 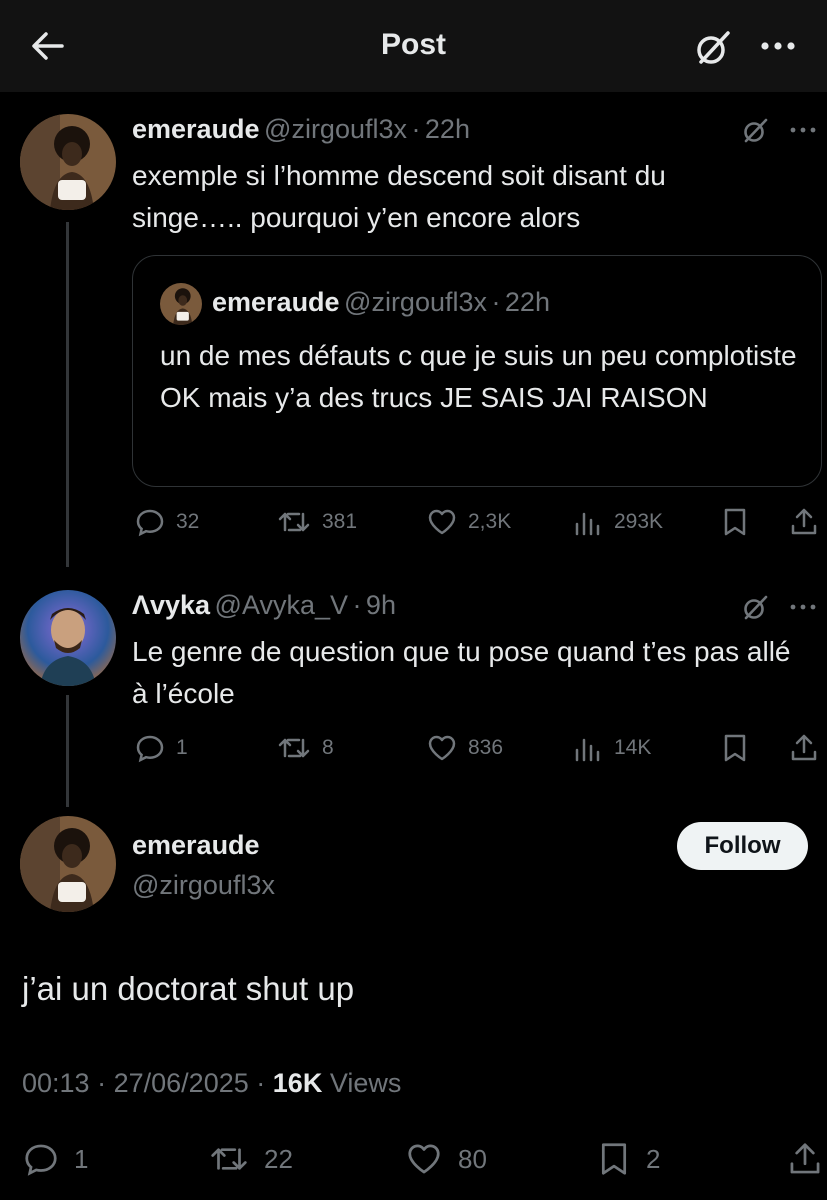 What do you see at coordinates (365, 1083) in the screenshot?
I see `views-label: Views` at bounding box center [365, 1083].